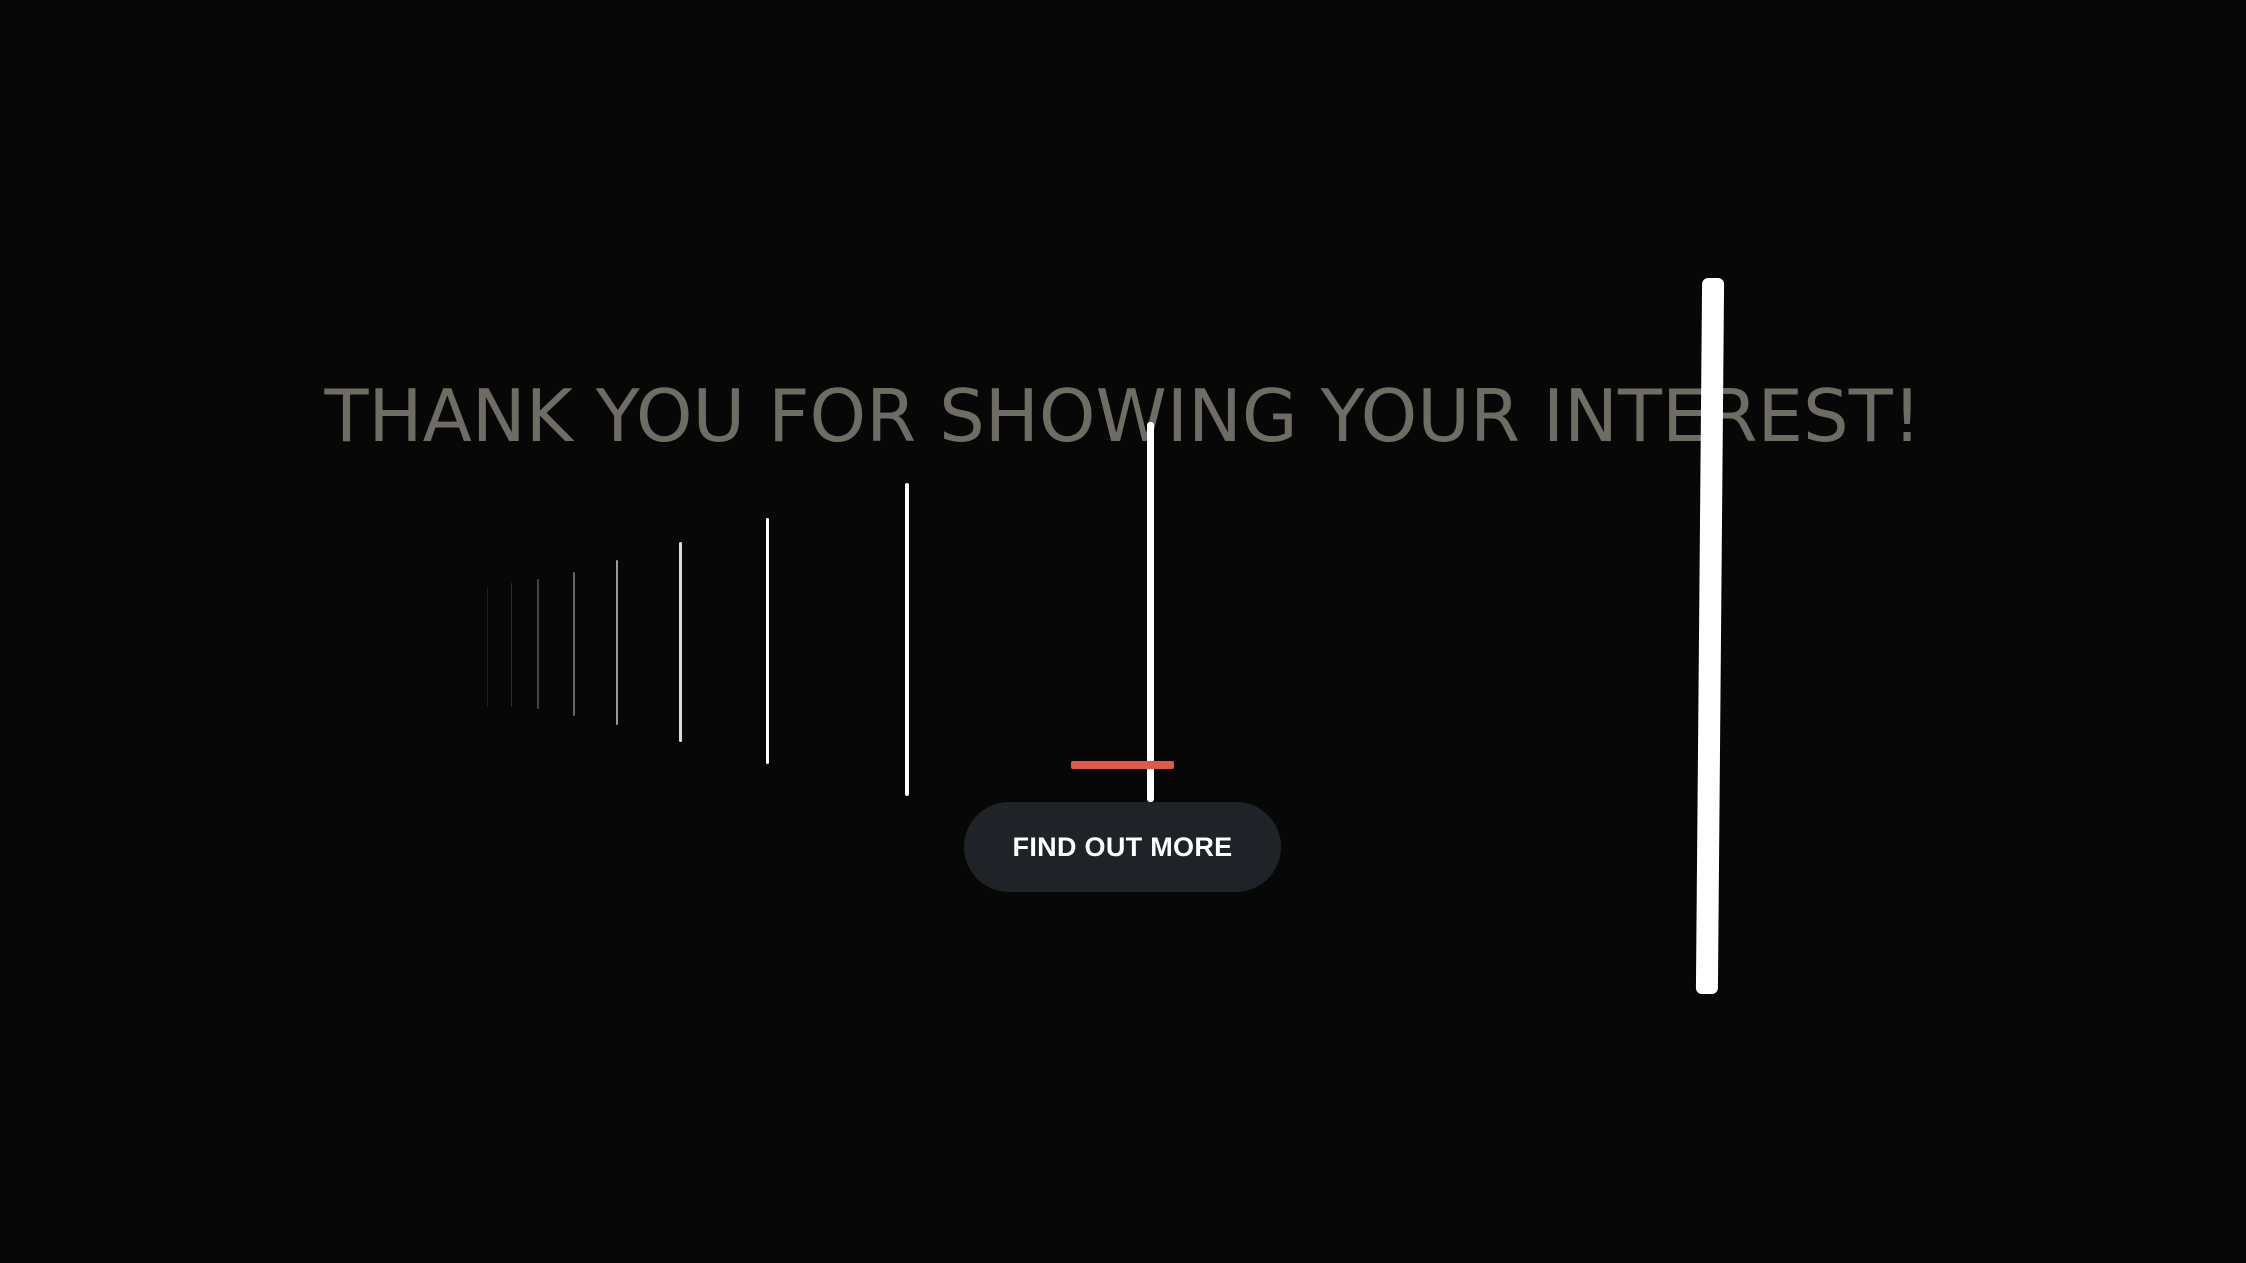  I want to click on accent-underline, so click(1122, 765).